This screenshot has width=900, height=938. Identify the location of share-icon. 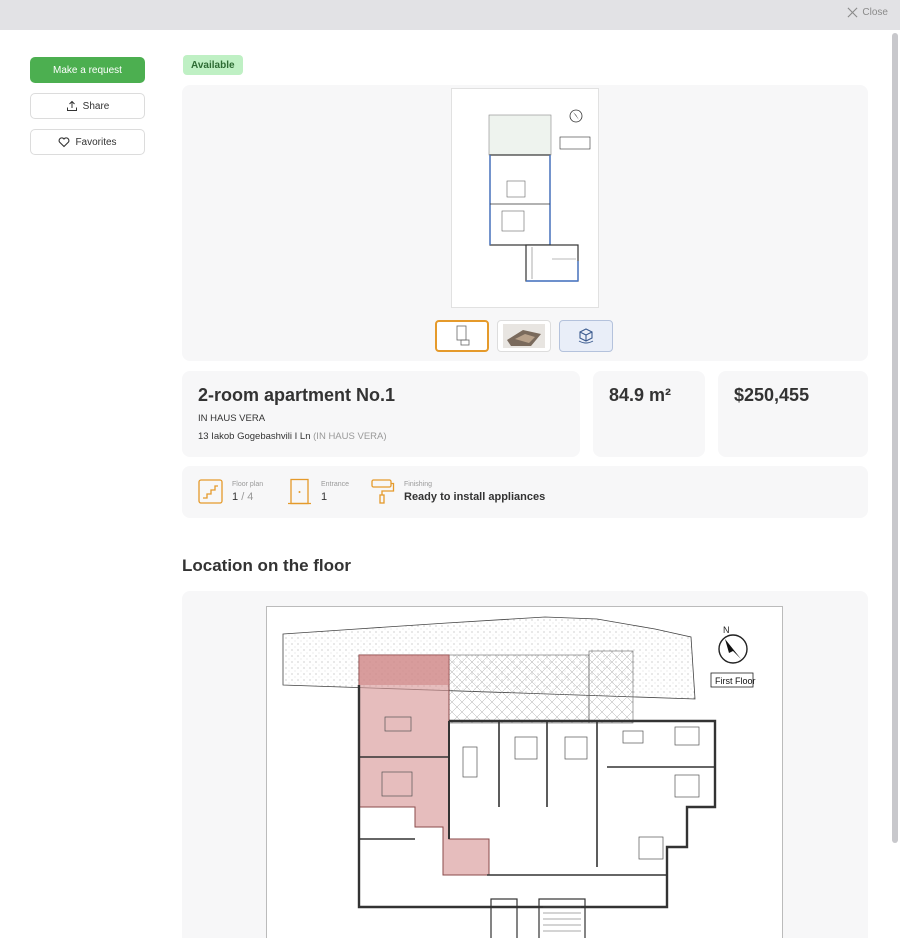
(71, 105).